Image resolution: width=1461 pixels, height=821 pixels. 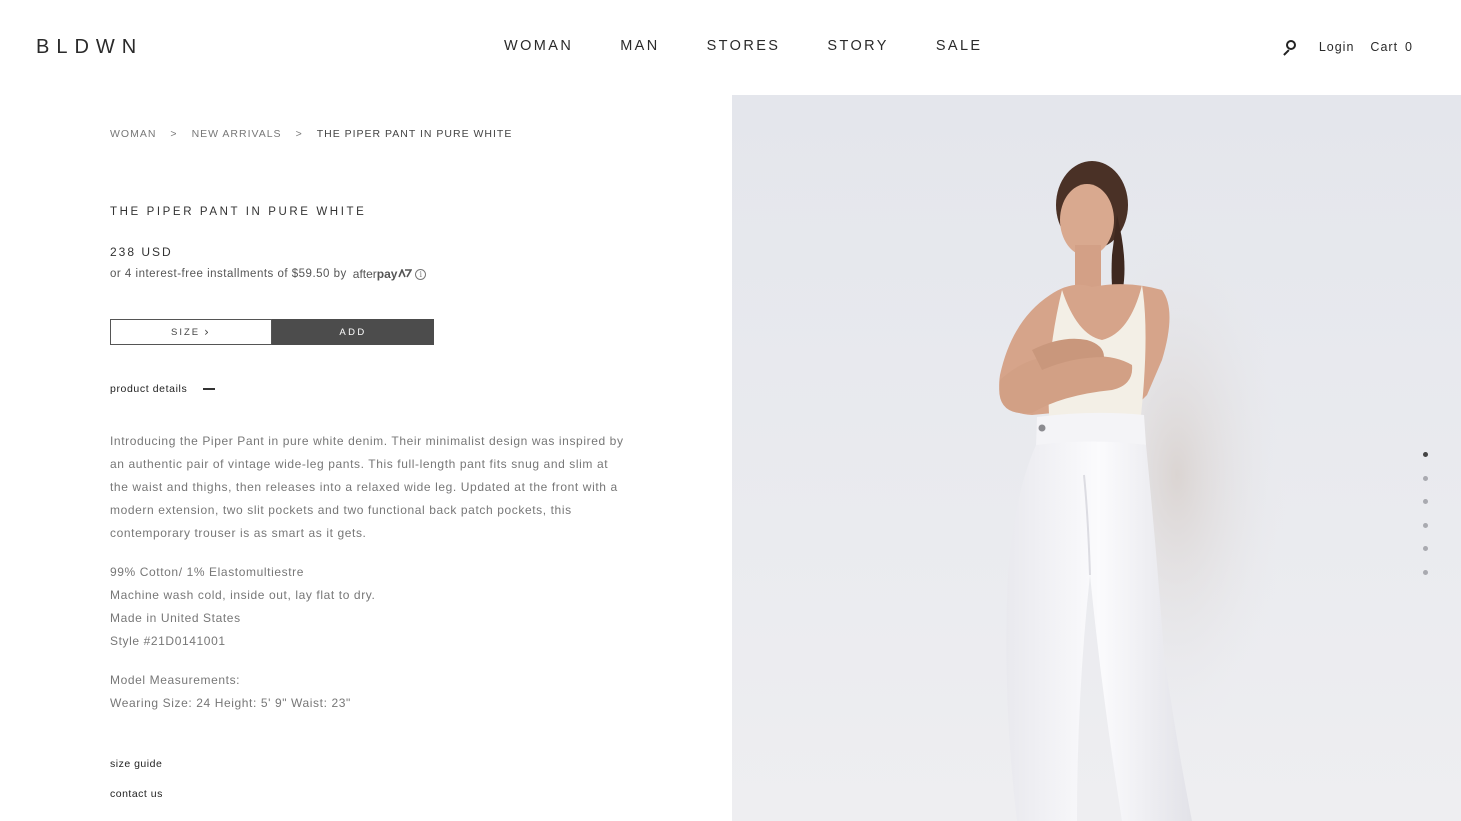 What do you see at coordinates (538, 46) in the screenshot?
I see `nav-item-woman: WOMAN` at bounding box center [538, 46].